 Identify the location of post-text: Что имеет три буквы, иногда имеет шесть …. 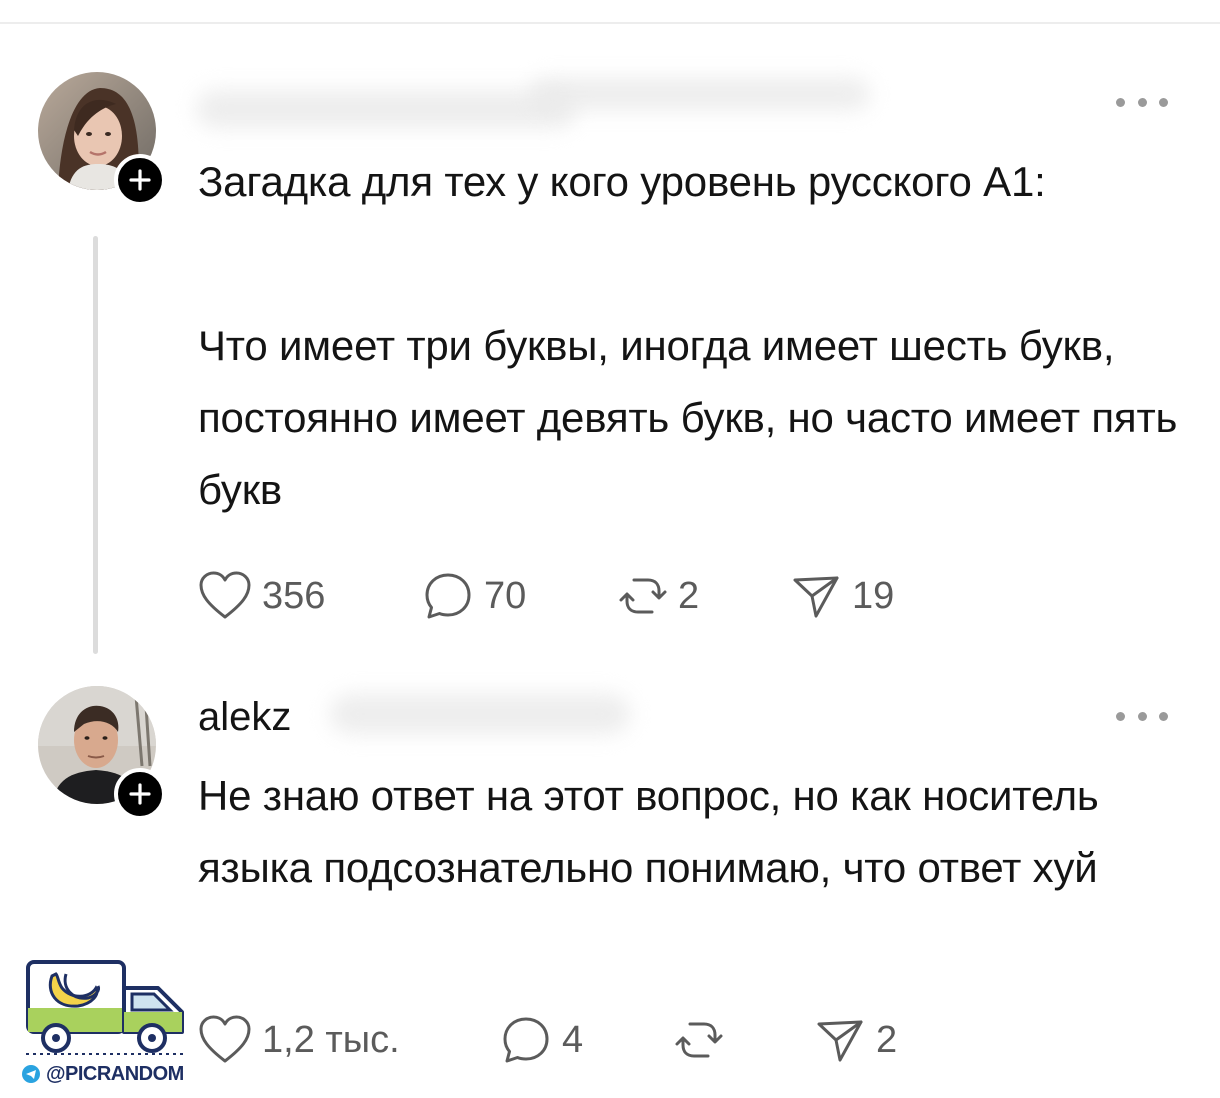
(688, 417).